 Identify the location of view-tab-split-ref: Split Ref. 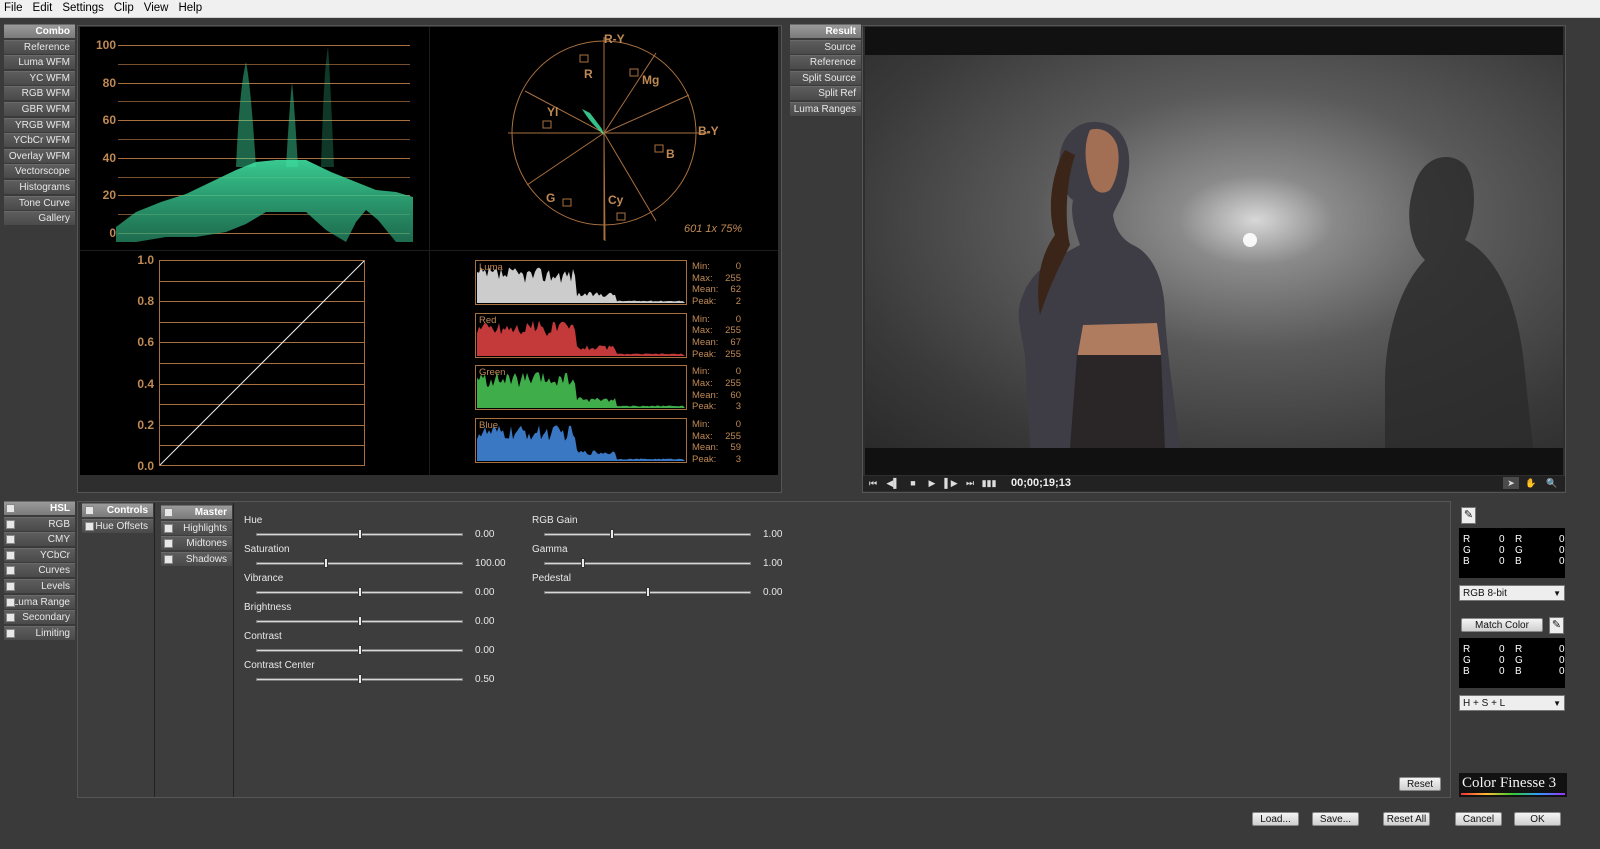
(825, 93).